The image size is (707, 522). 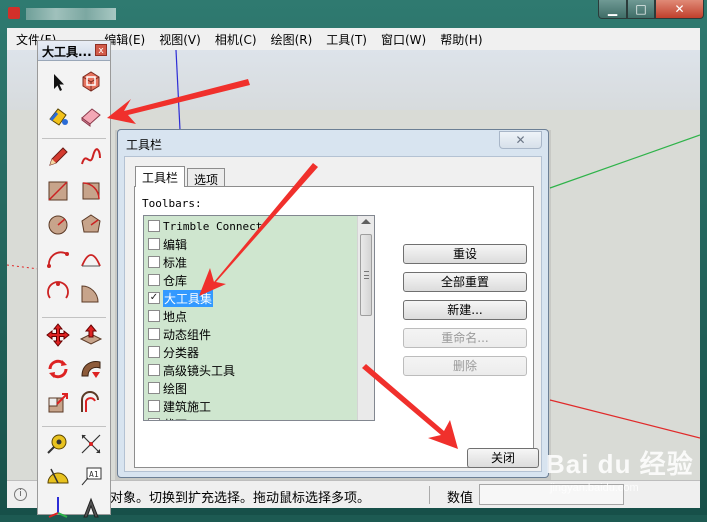 I want to click on list-item: 编辑, so click(x=251, y=244).